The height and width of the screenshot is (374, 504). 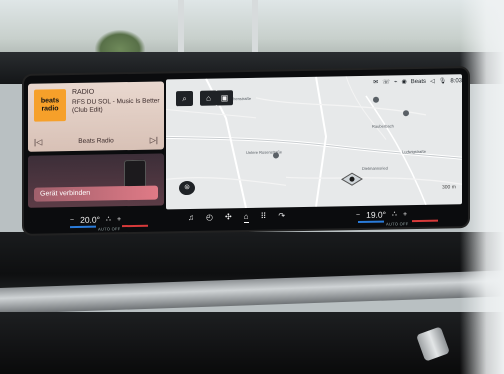 I want to click on status-time: 8:03, so click(x=456, y=81).